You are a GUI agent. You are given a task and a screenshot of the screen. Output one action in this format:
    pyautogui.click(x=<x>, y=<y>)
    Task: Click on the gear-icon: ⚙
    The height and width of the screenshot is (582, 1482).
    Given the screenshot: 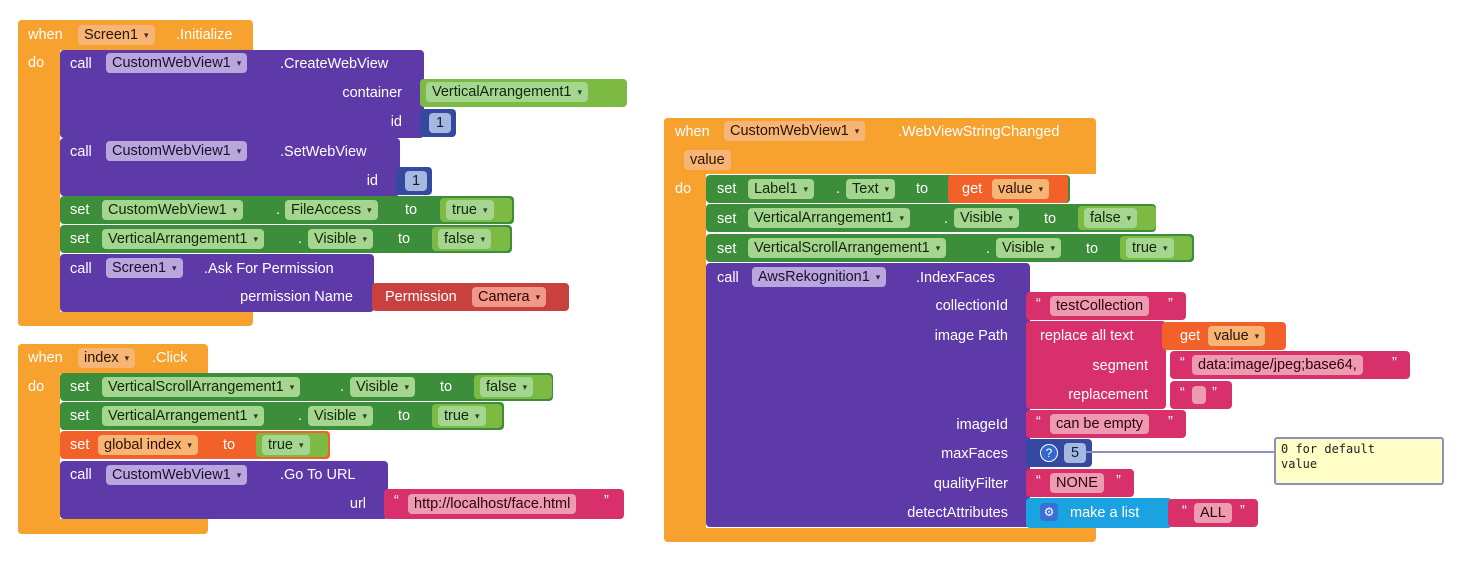 What is the action you would take?
    pyautogui.click(x=1049, y=512)
    